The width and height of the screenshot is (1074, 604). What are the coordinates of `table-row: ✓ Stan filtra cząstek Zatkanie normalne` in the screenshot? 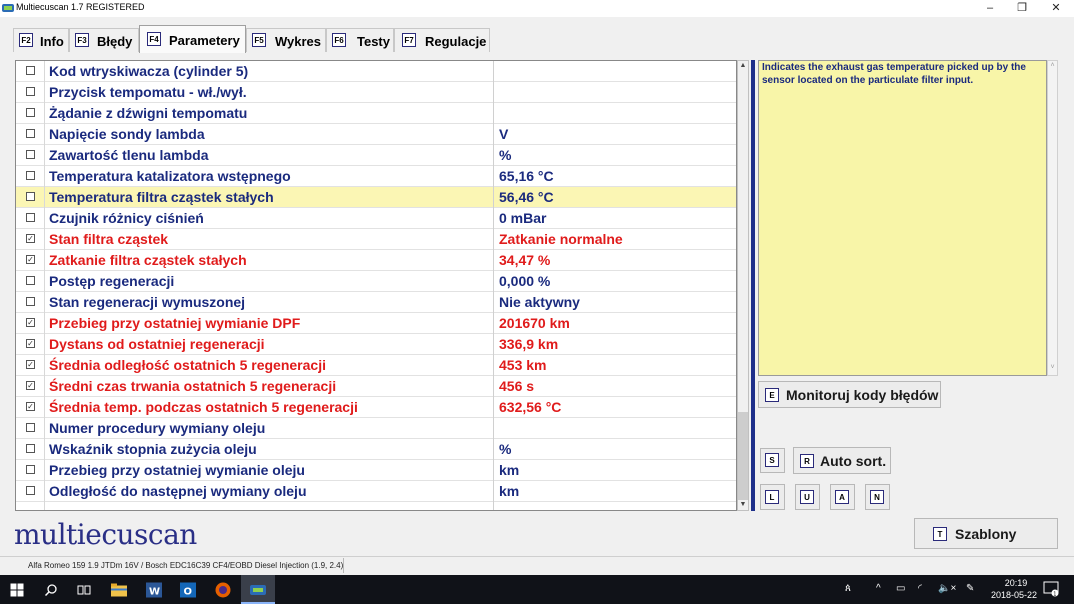 It's located at (376, 239).